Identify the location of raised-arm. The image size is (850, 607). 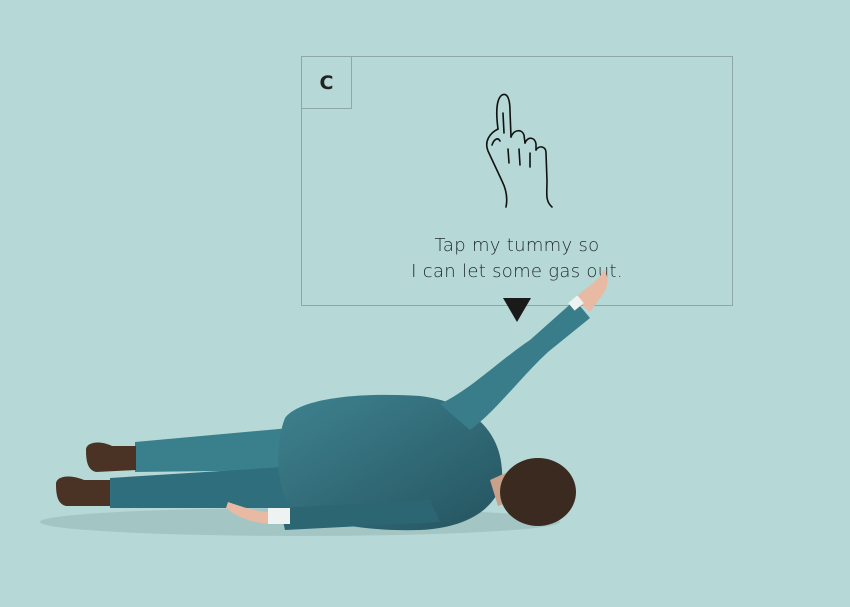
(515, 365).